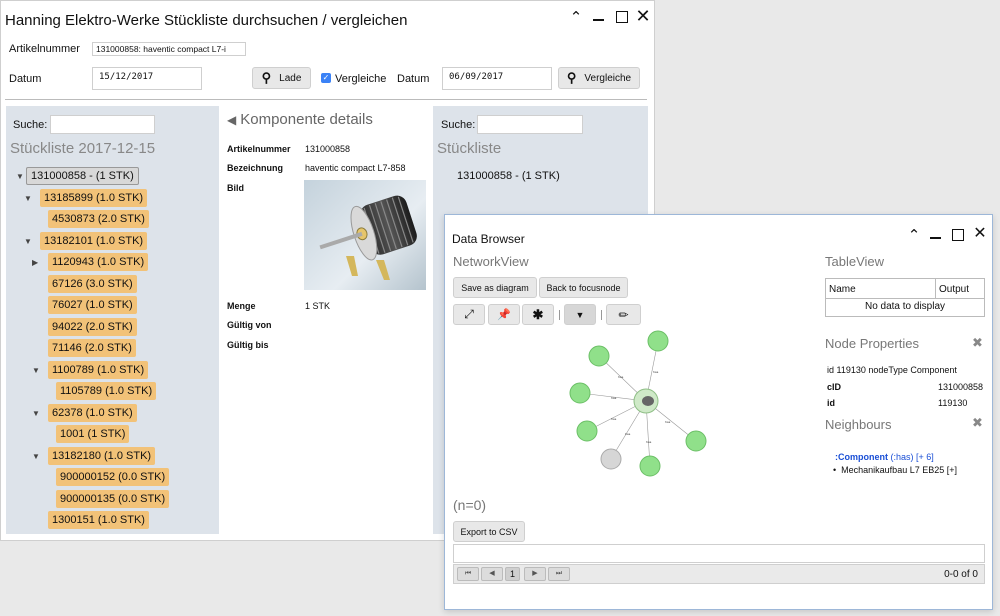 This screenshot has height=616, width=1000. I want to click on tree-node: 1300151 (1.0 STK), so click(98, 520).